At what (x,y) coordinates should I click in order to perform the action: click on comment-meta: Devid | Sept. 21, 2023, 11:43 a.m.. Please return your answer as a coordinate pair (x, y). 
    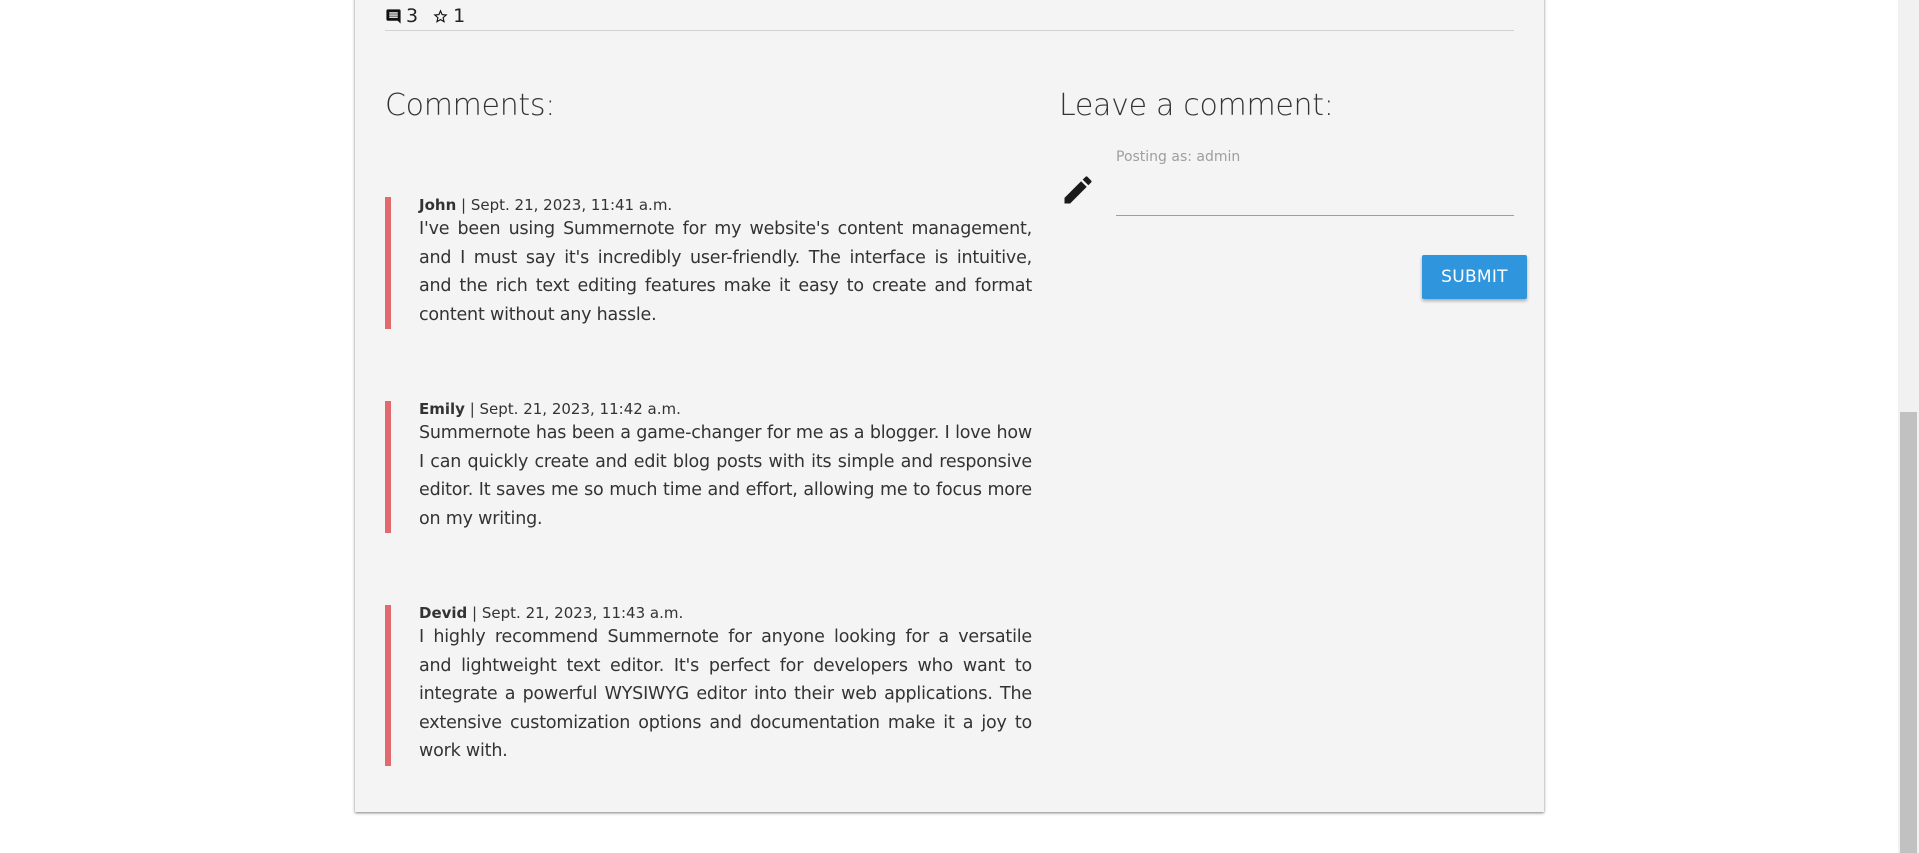
    Looking at the image, I should click on (725, 613).